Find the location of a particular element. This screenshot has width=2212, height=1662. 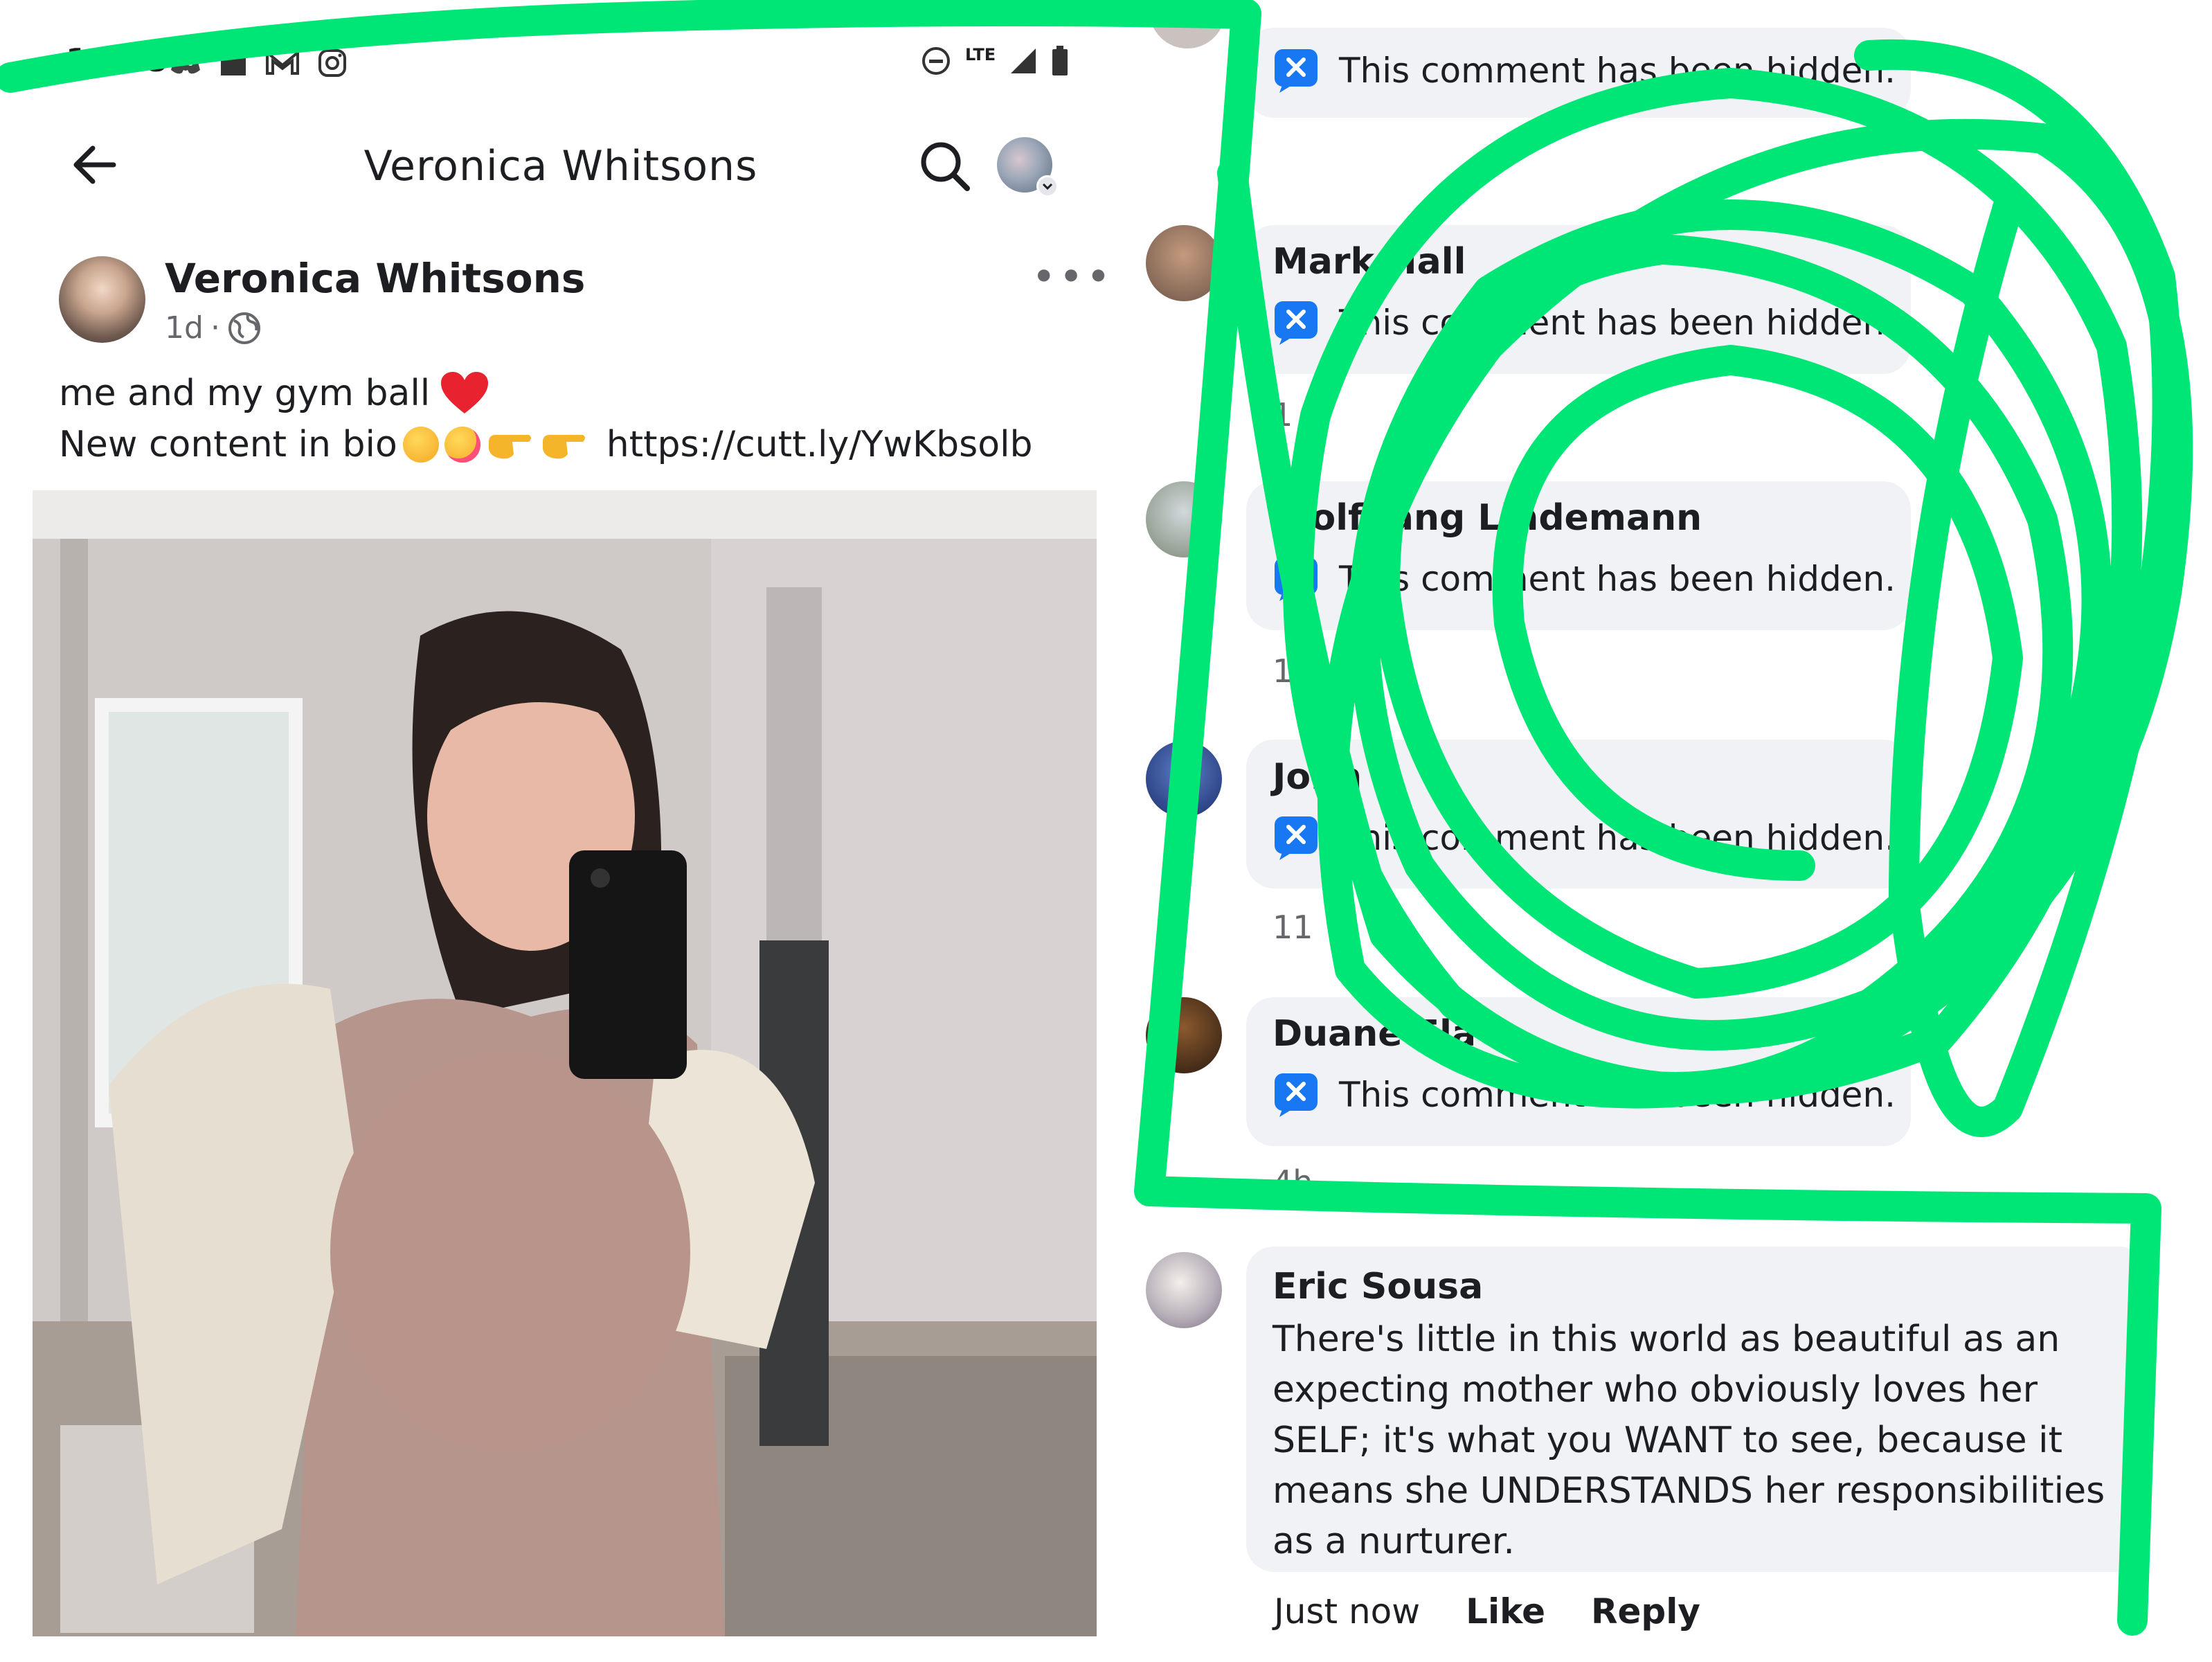

smiling-hearts-emoji-icon is located at coordinates (462, 445).